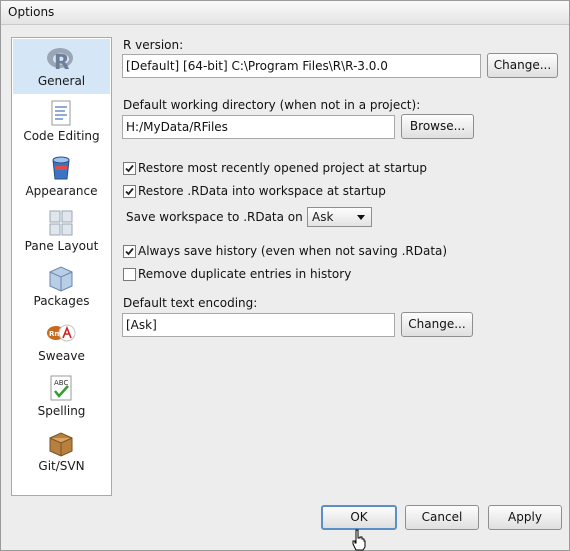 This screenshot has width=570, height=551. I want to click on sidebar-item-sweave: Rnw Sweave, so click(61, 341).